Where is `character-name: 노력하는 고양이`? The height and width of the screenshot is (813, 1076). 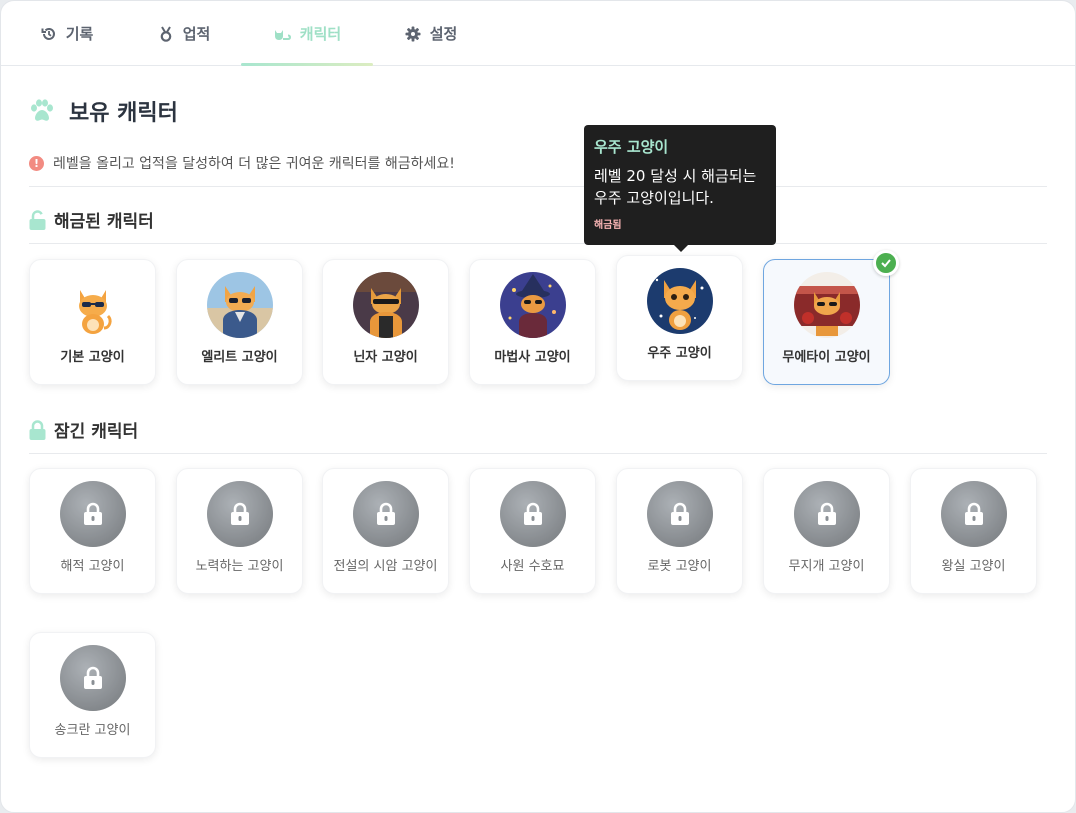
character-name: 노력하는 고양이 is located at coordinates (239, 566).